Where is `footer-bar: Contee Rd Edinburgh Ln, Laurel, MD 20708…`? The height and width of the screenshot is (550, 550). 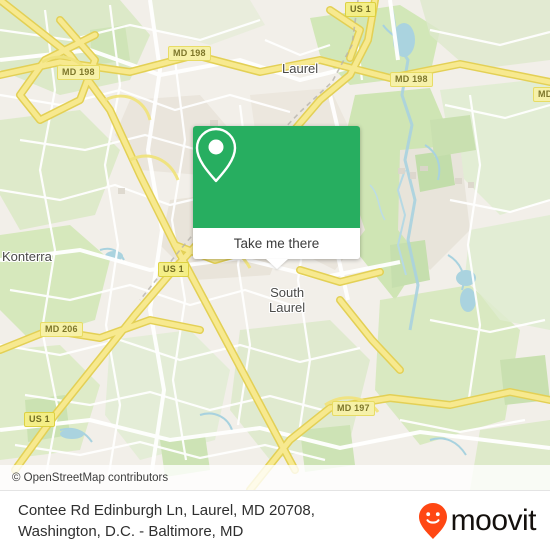
footer-bar: Contee Rd Edinburgh Ln, Laurel, MD 20708… is located at coordinates (275, 520).